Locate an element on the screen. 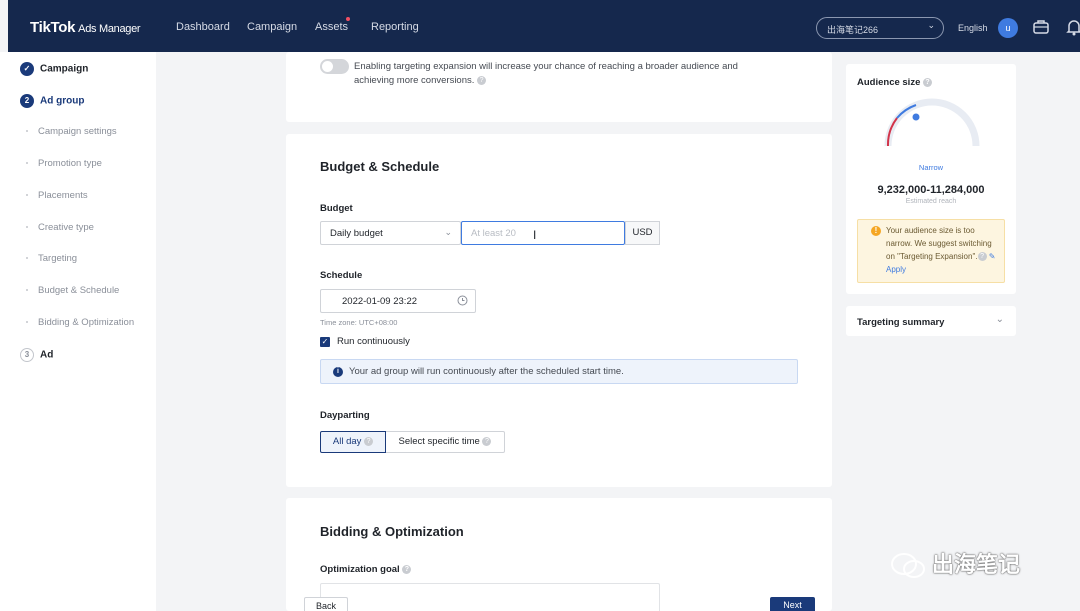  check-icon: ✓ is located at coordinates (27, 69).